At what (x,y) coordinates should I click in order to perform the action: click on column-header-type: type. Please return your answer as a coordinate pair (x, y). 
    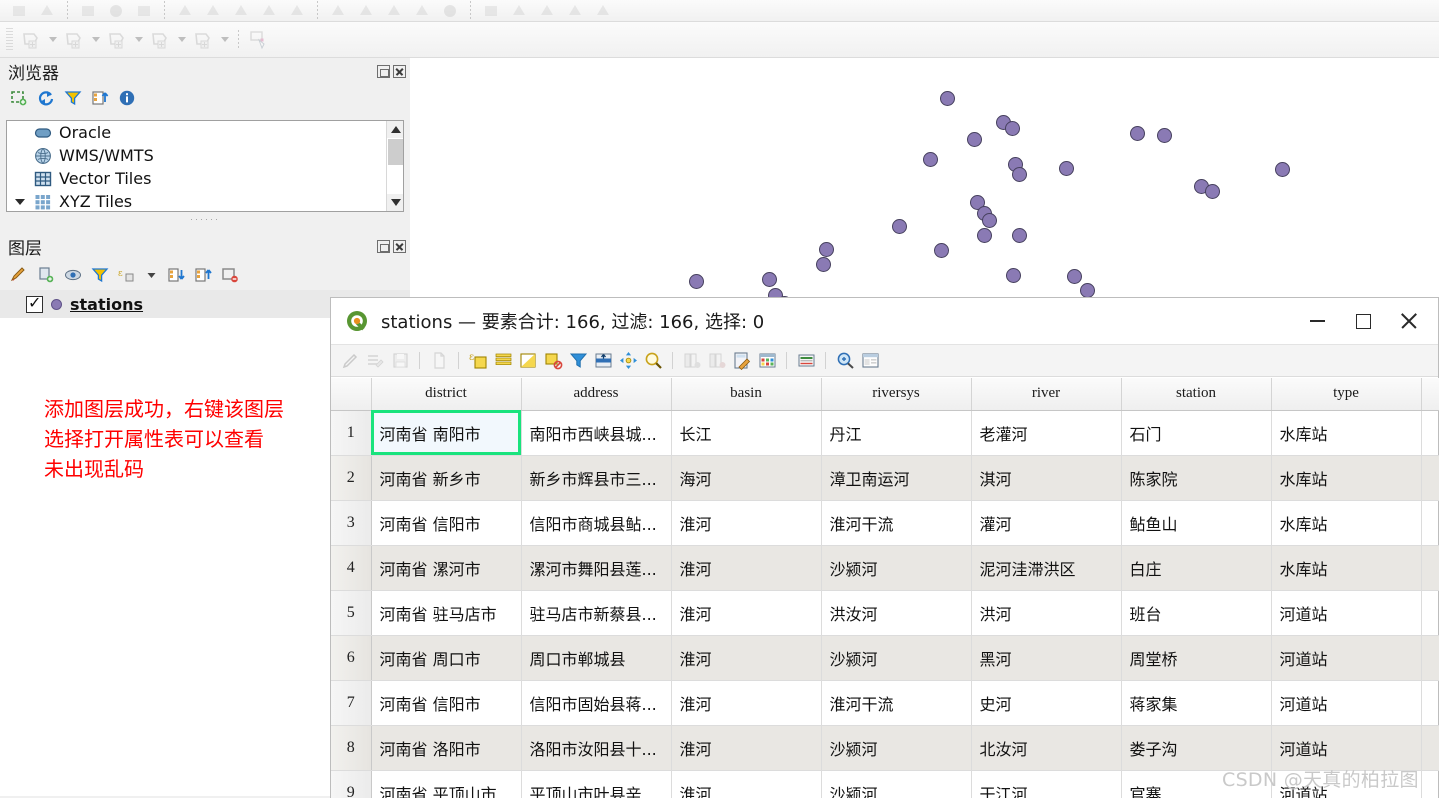
    Looking at the image, I should click on (1346, 394).